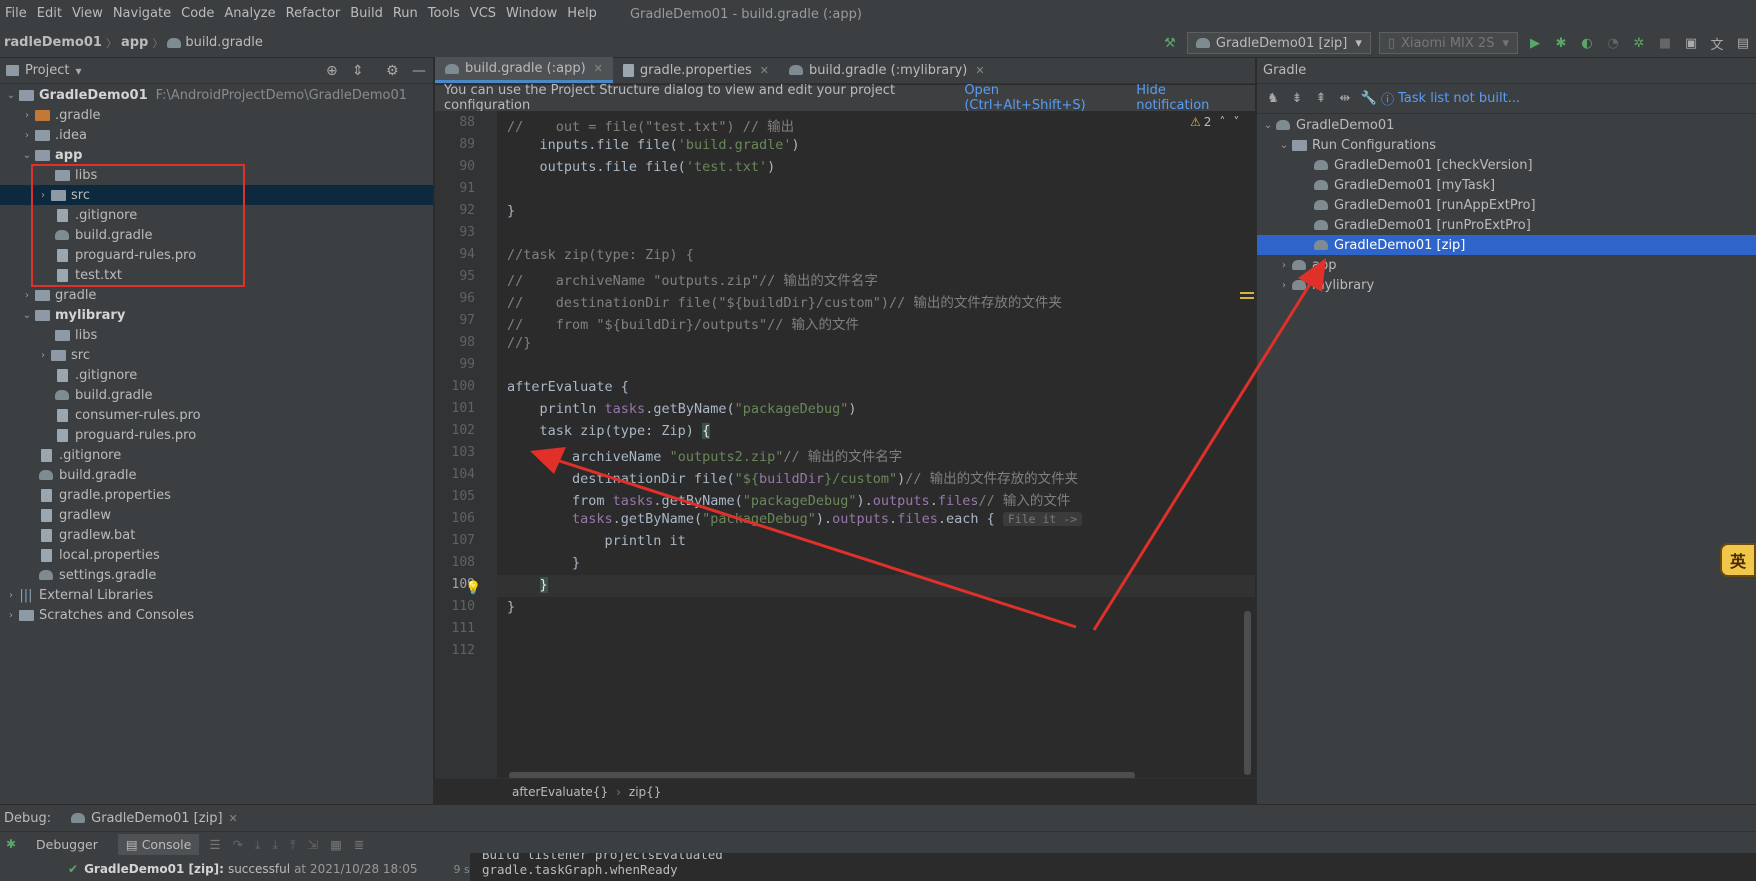 The image size is (1756, 881). I want to click on breadcrumb-file: build.gradle, so click(224, 42).